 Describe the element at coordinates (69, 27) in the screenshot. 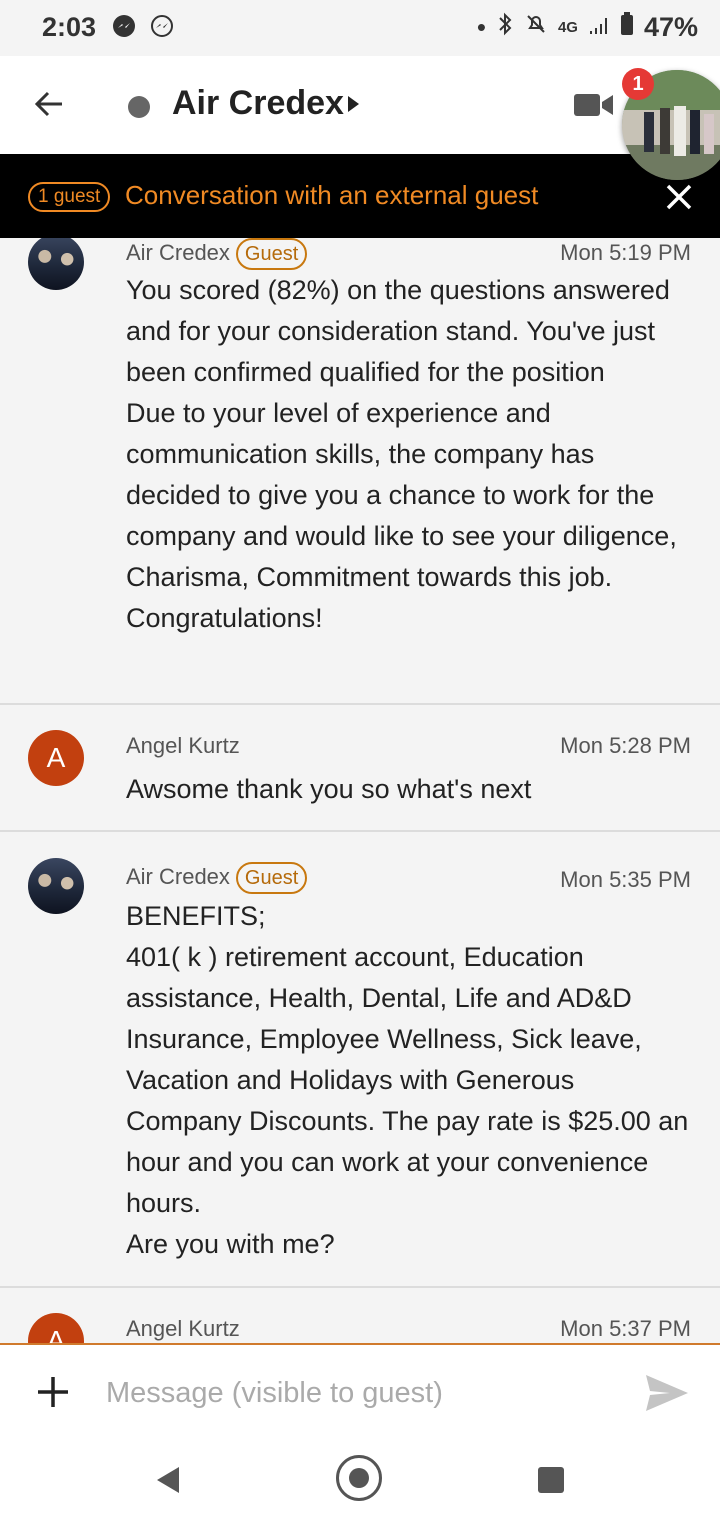

I see `status-time: 2:03` at that location.